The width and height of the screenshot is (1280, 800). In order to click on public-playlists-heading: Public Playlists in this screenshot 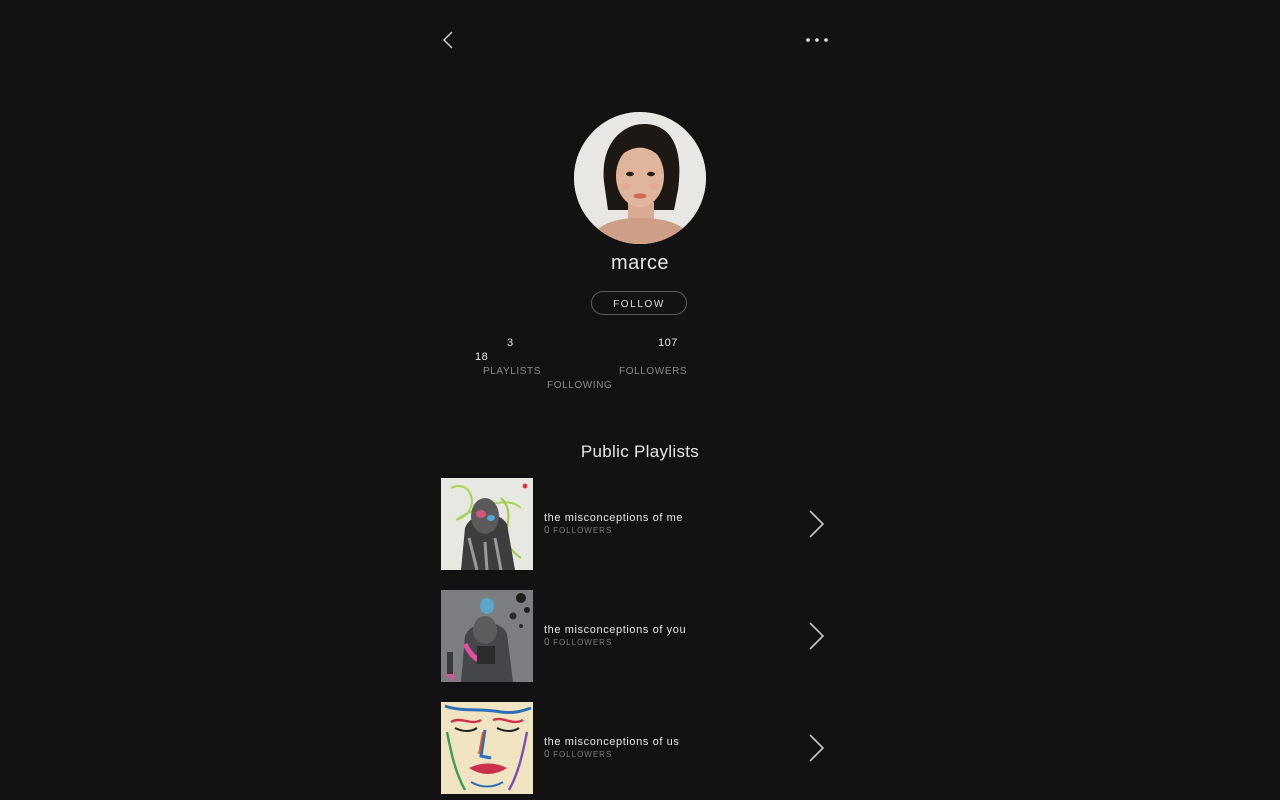, I will do `click(640, 451)`.